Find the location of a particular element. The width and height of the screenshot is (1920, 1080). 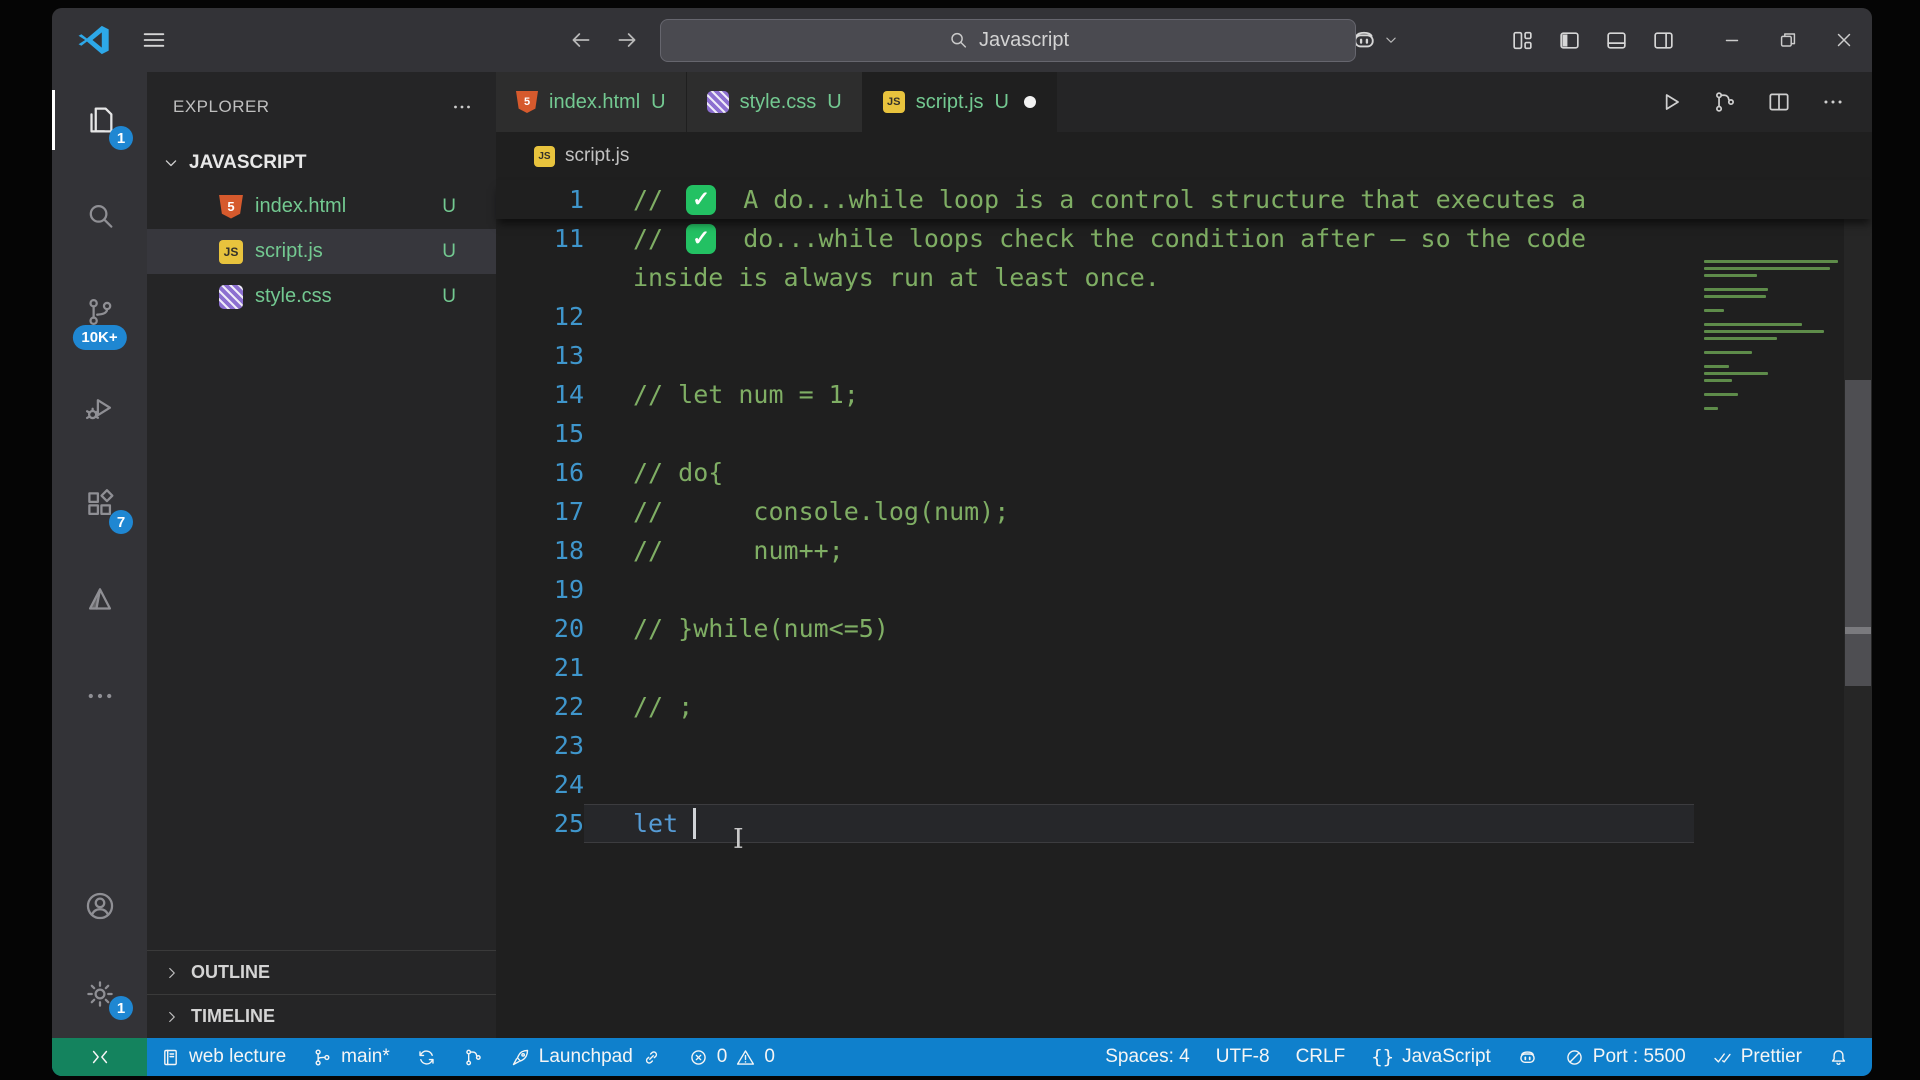

status-sync is located at coordinates (426, 1057).